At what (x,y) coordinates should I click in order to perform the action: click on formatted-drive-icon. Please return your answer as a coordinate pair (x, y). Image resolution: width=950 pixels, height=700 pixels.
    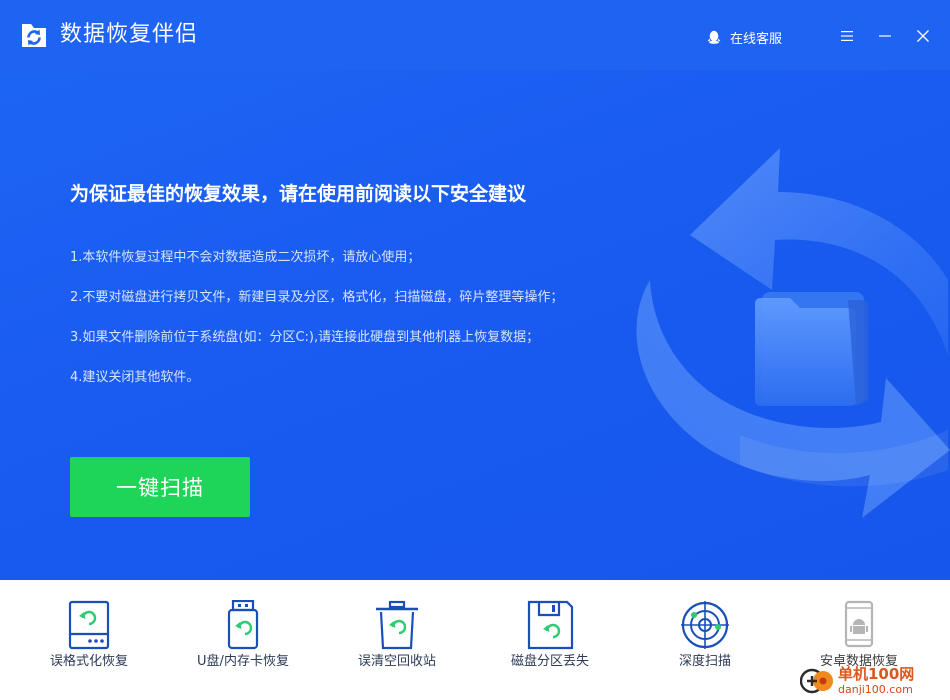
    Looking at the image, I should click on (89, 625).